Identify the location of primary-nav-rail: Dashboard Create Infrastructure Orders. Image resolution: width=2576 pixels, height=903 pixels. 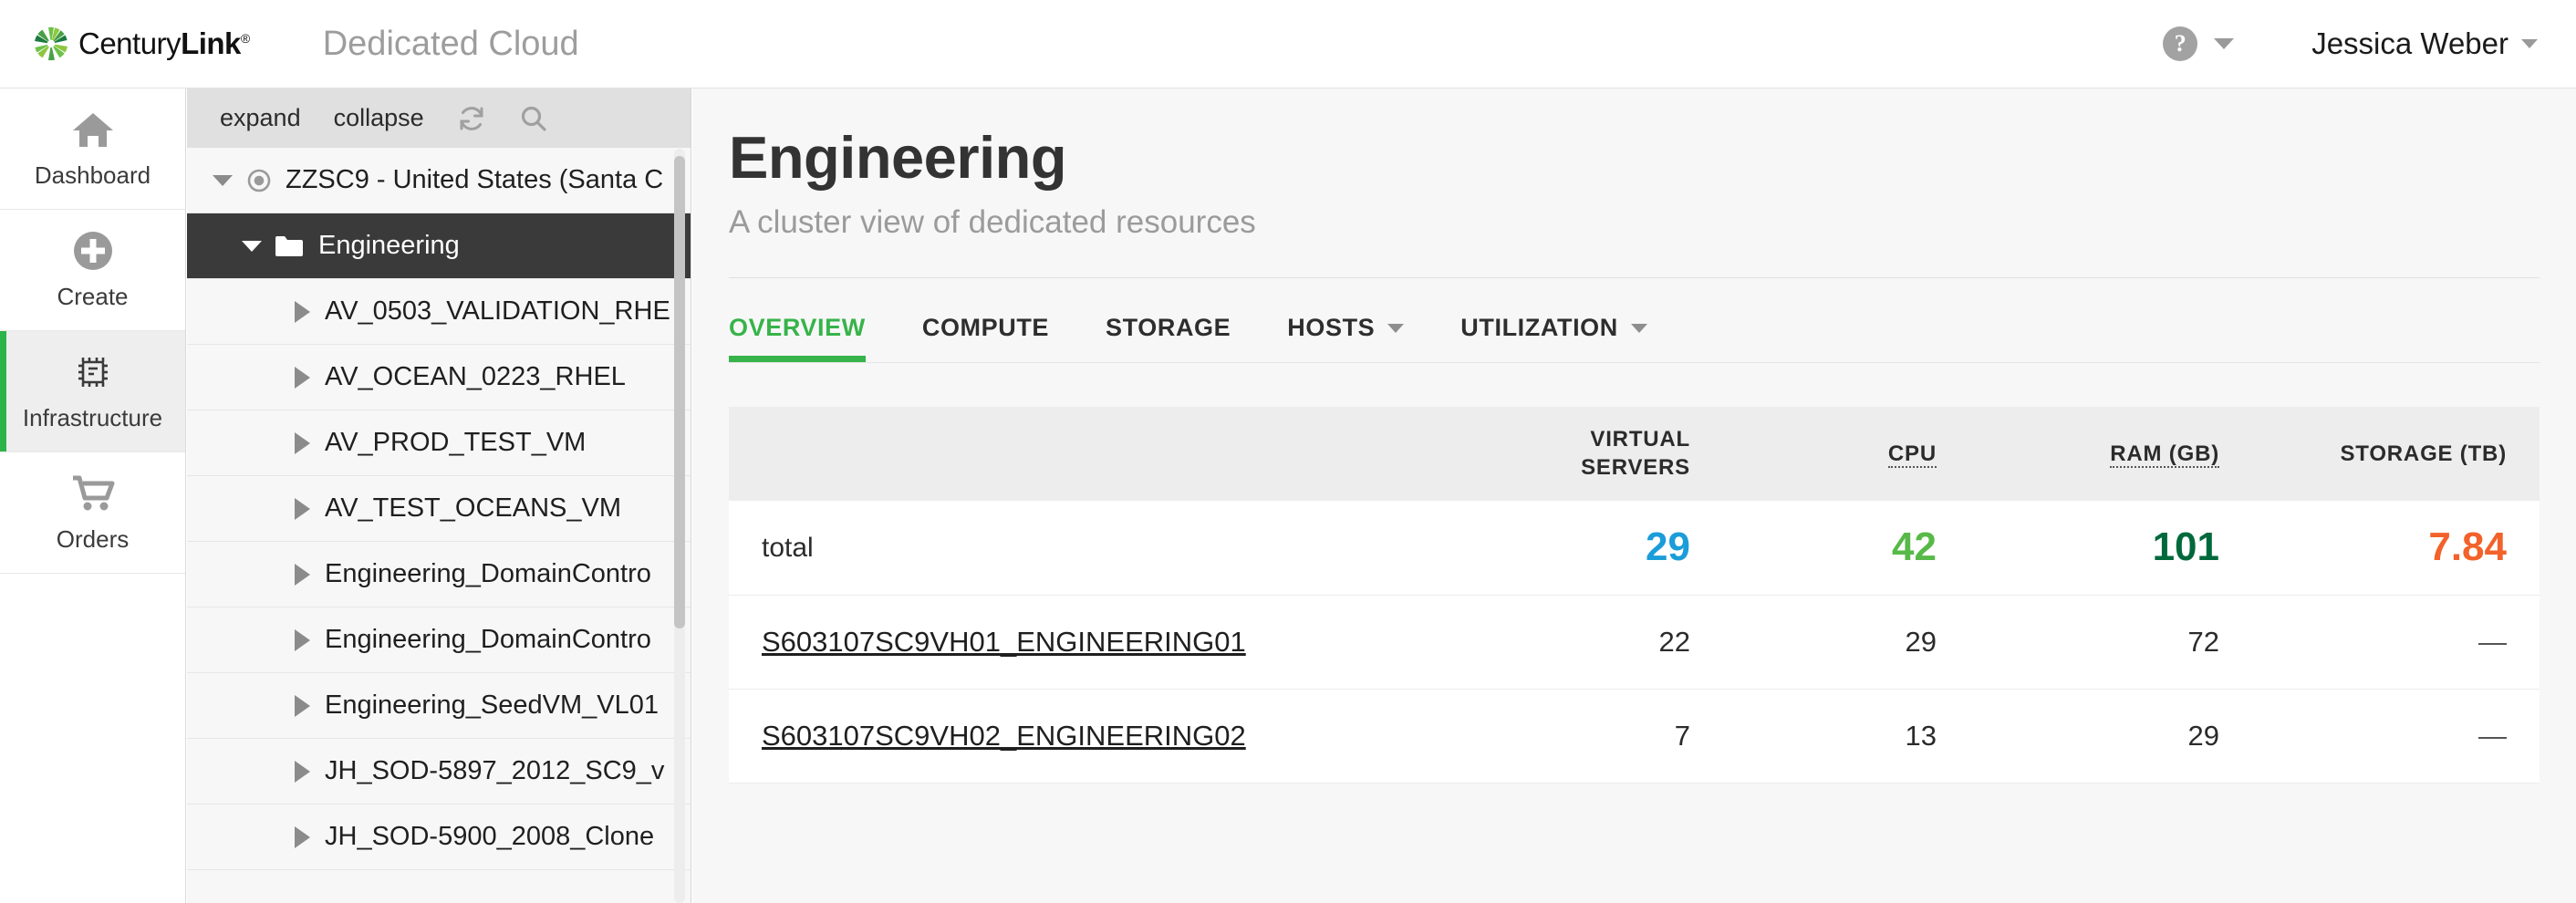
(93, 496).